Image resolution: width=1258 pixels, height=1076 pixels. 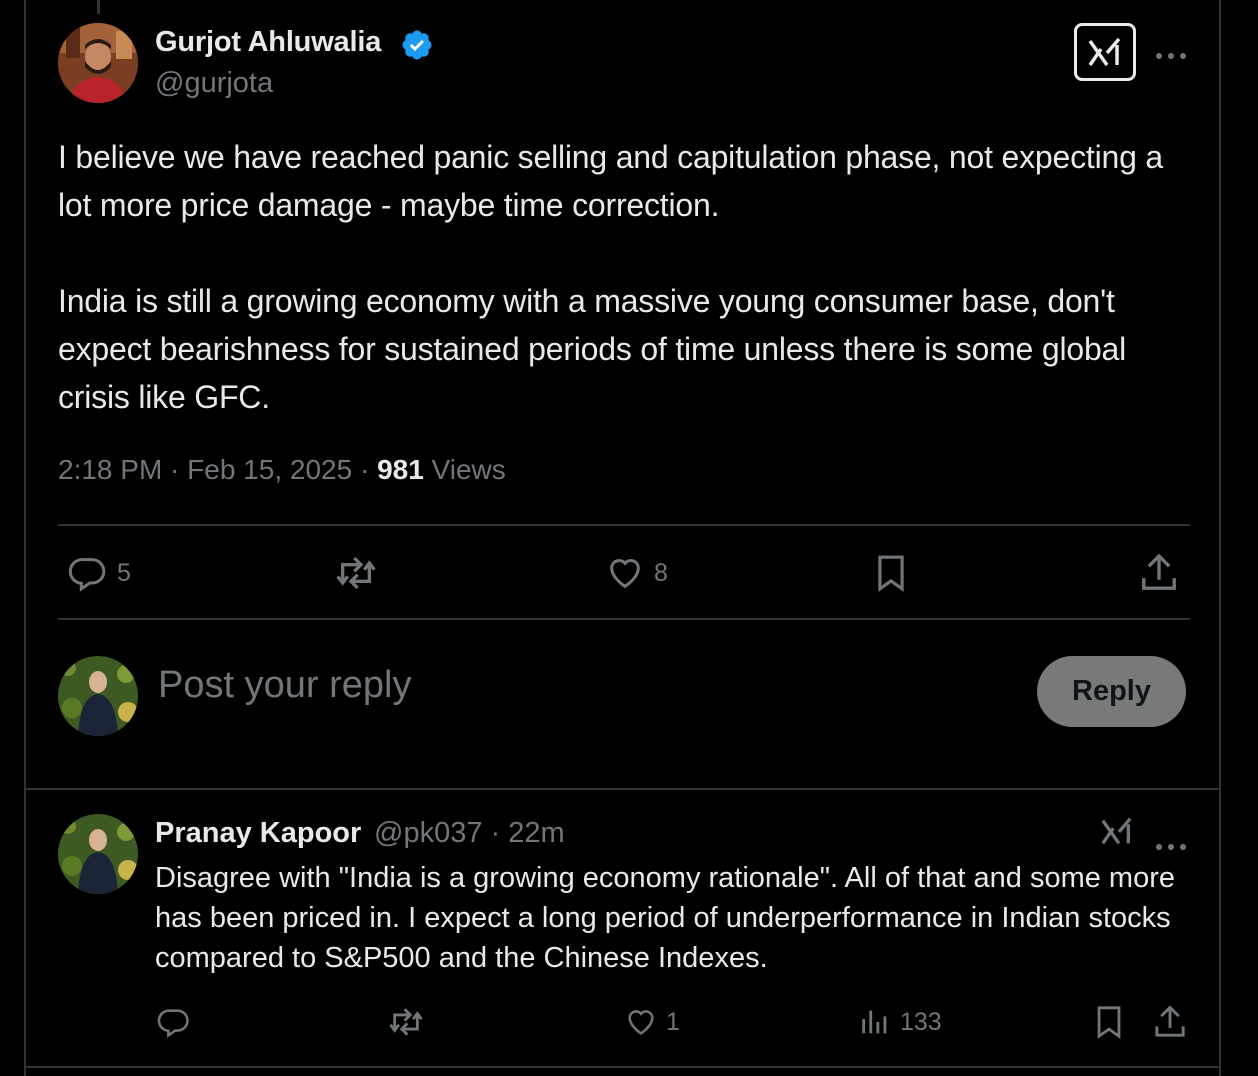 What do you see at coordinates (98, 696) in the screenshot?
I see `current-user-avatar` at bounding box center [98, 696].